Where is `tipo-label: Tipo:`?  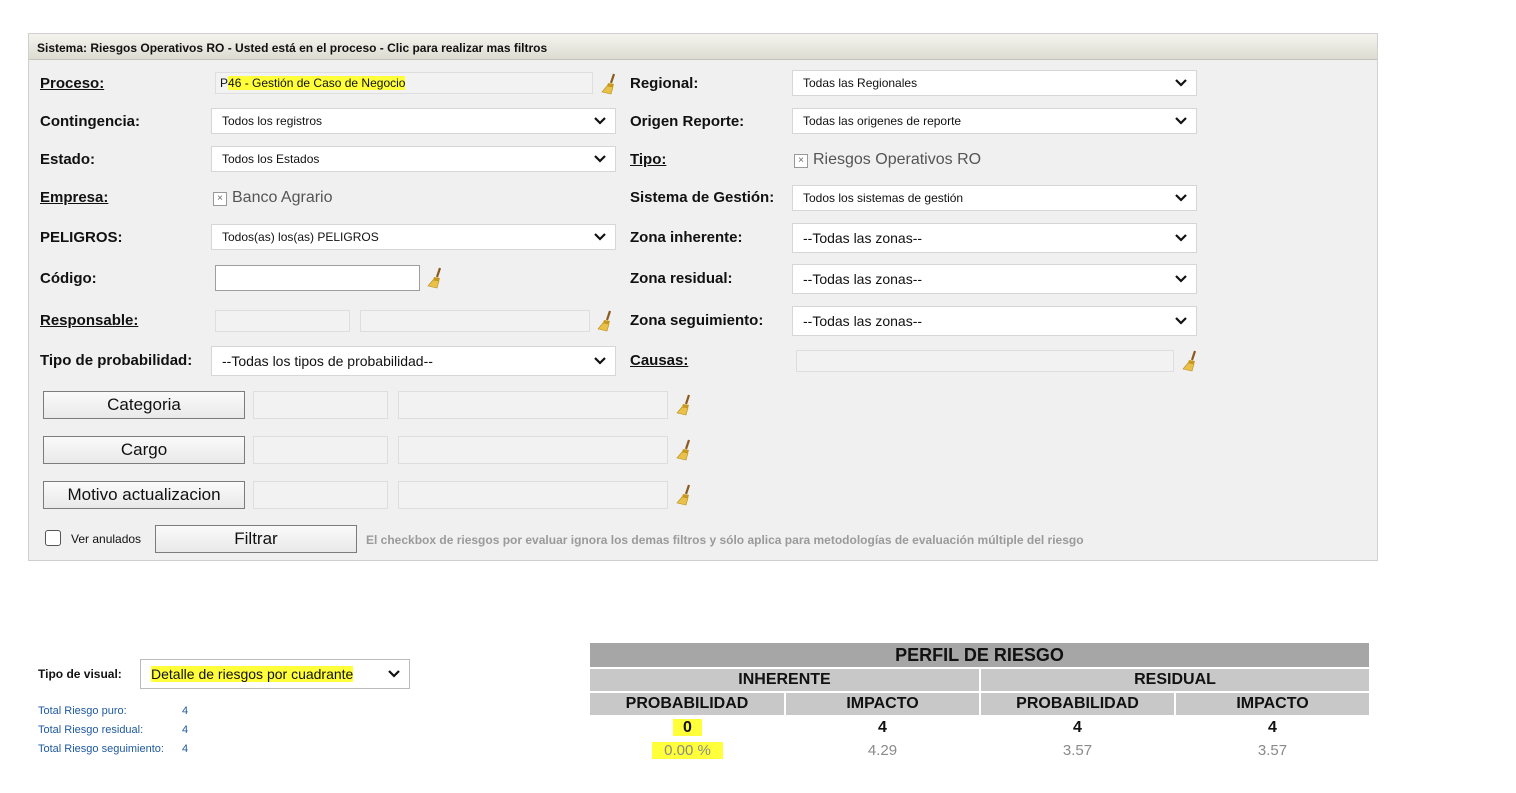
tipo-label: Tipo: is located at coordinates (648, 160).